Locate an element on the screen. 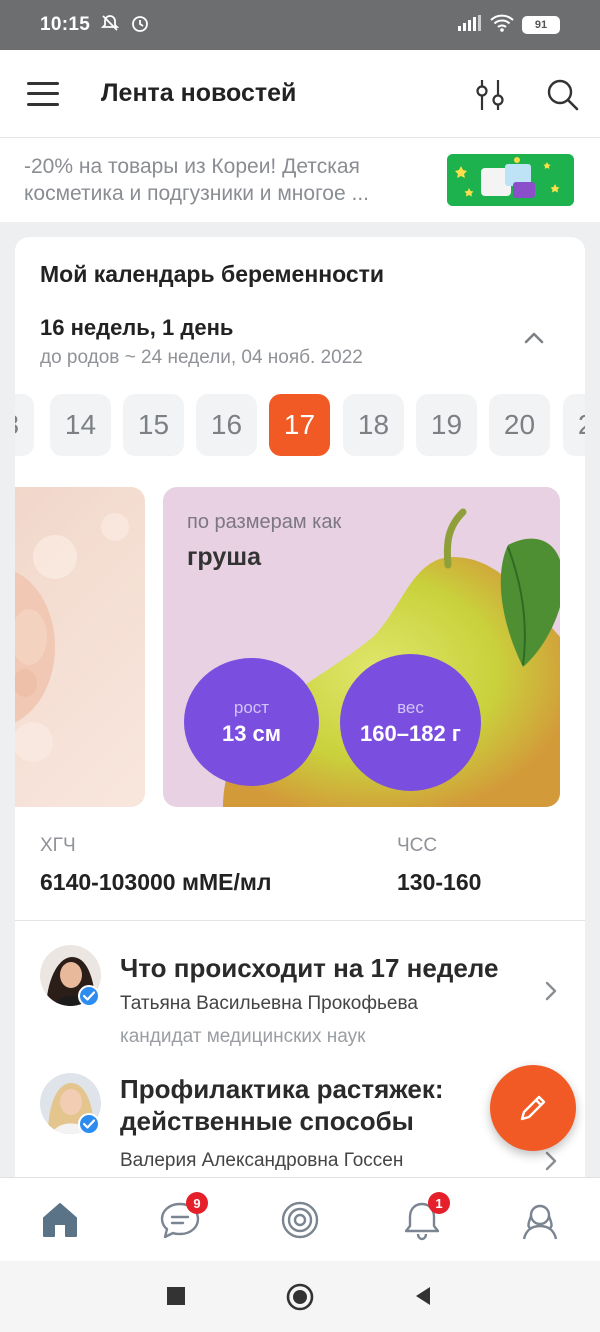  article-title: Что происходит на 17 неделе is located at coordinates (309, 968).